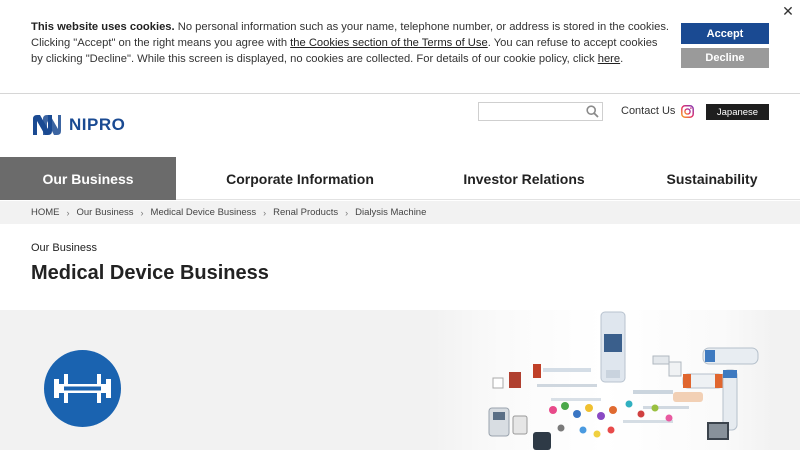 The width and height of the screenshot is (800, 450). What do you see at coordinates (82, 388) in the screenshot?
I see `dialyzer-icon` at bounding box center [82, 388].